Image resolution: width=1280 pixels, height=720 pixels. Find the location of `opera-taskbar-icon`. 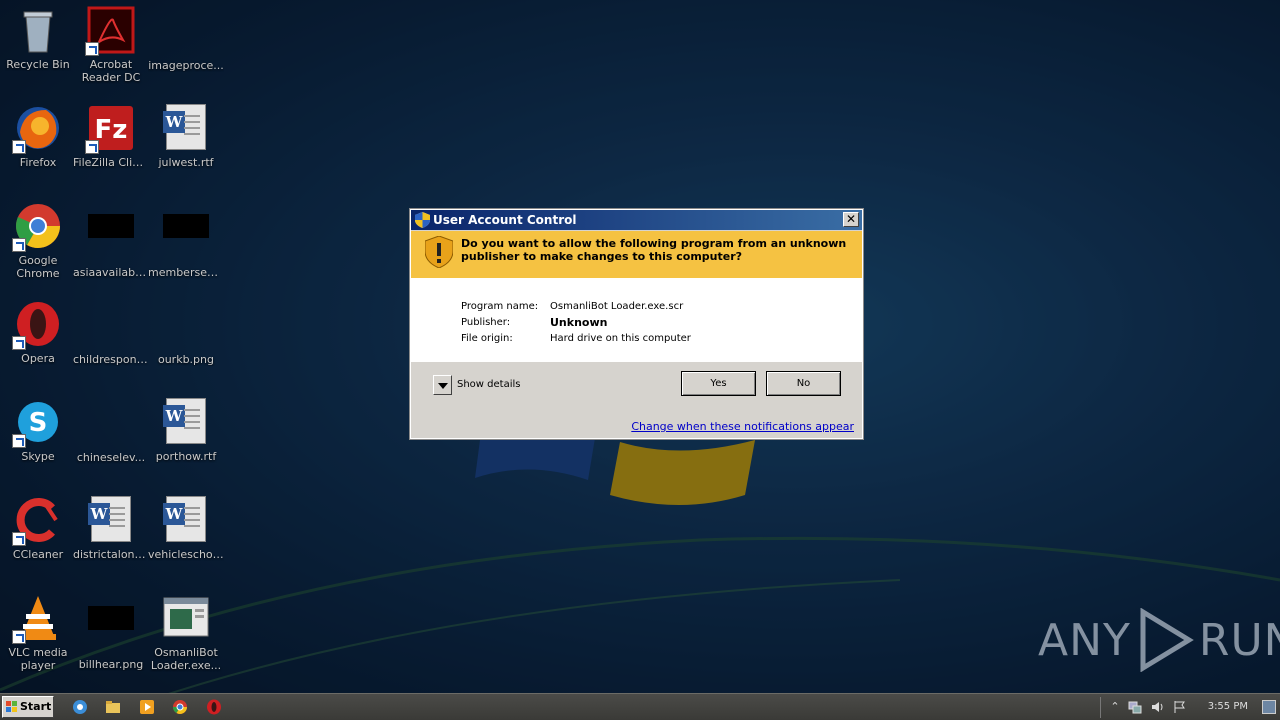

opera-taskbar-icon is located at coordinates (214, 707).